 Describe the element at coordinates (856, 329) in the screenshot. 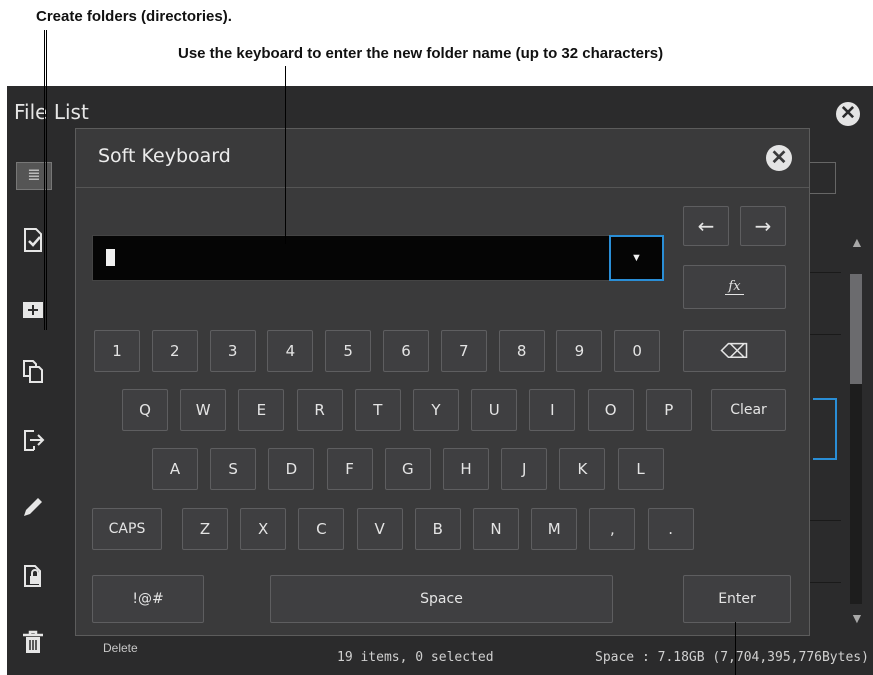

I see `scrollbar-thumb` at that location.